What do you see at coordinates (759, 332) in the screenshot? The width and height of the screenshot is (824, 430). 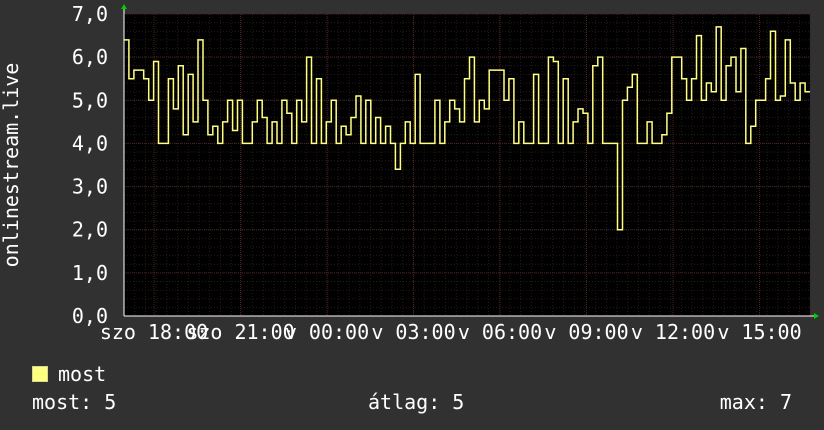 I see `x-tick-label: v 15:00` at bounding box center [759, 332].